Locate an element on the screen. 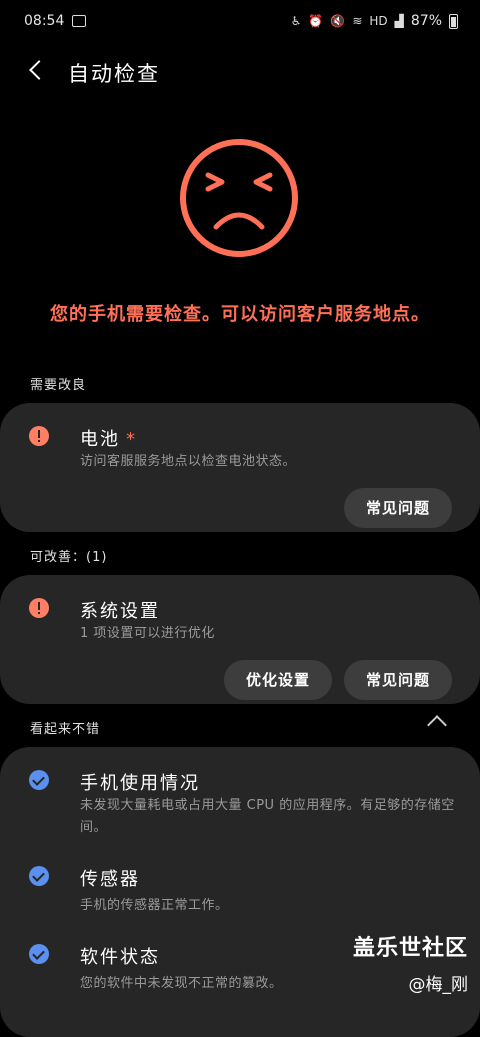 This screenshot has height=1037, width=480. sad-face-icon is located at coordinates (239, 198).